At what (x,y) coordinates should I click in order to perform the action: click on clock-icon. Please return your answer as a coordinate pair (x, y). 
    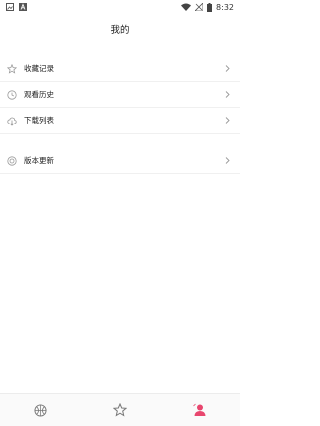
    Looking at the image, I should click on (12, 94).